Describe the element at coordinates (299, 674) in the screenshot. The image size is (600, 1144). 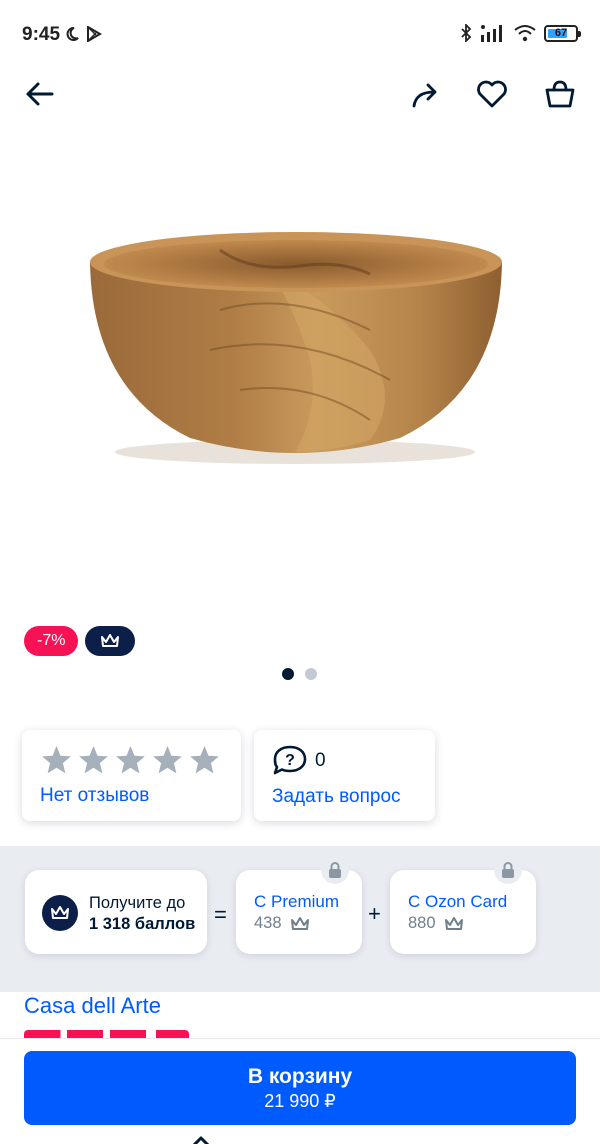
I see `gallery-dots` at that location.